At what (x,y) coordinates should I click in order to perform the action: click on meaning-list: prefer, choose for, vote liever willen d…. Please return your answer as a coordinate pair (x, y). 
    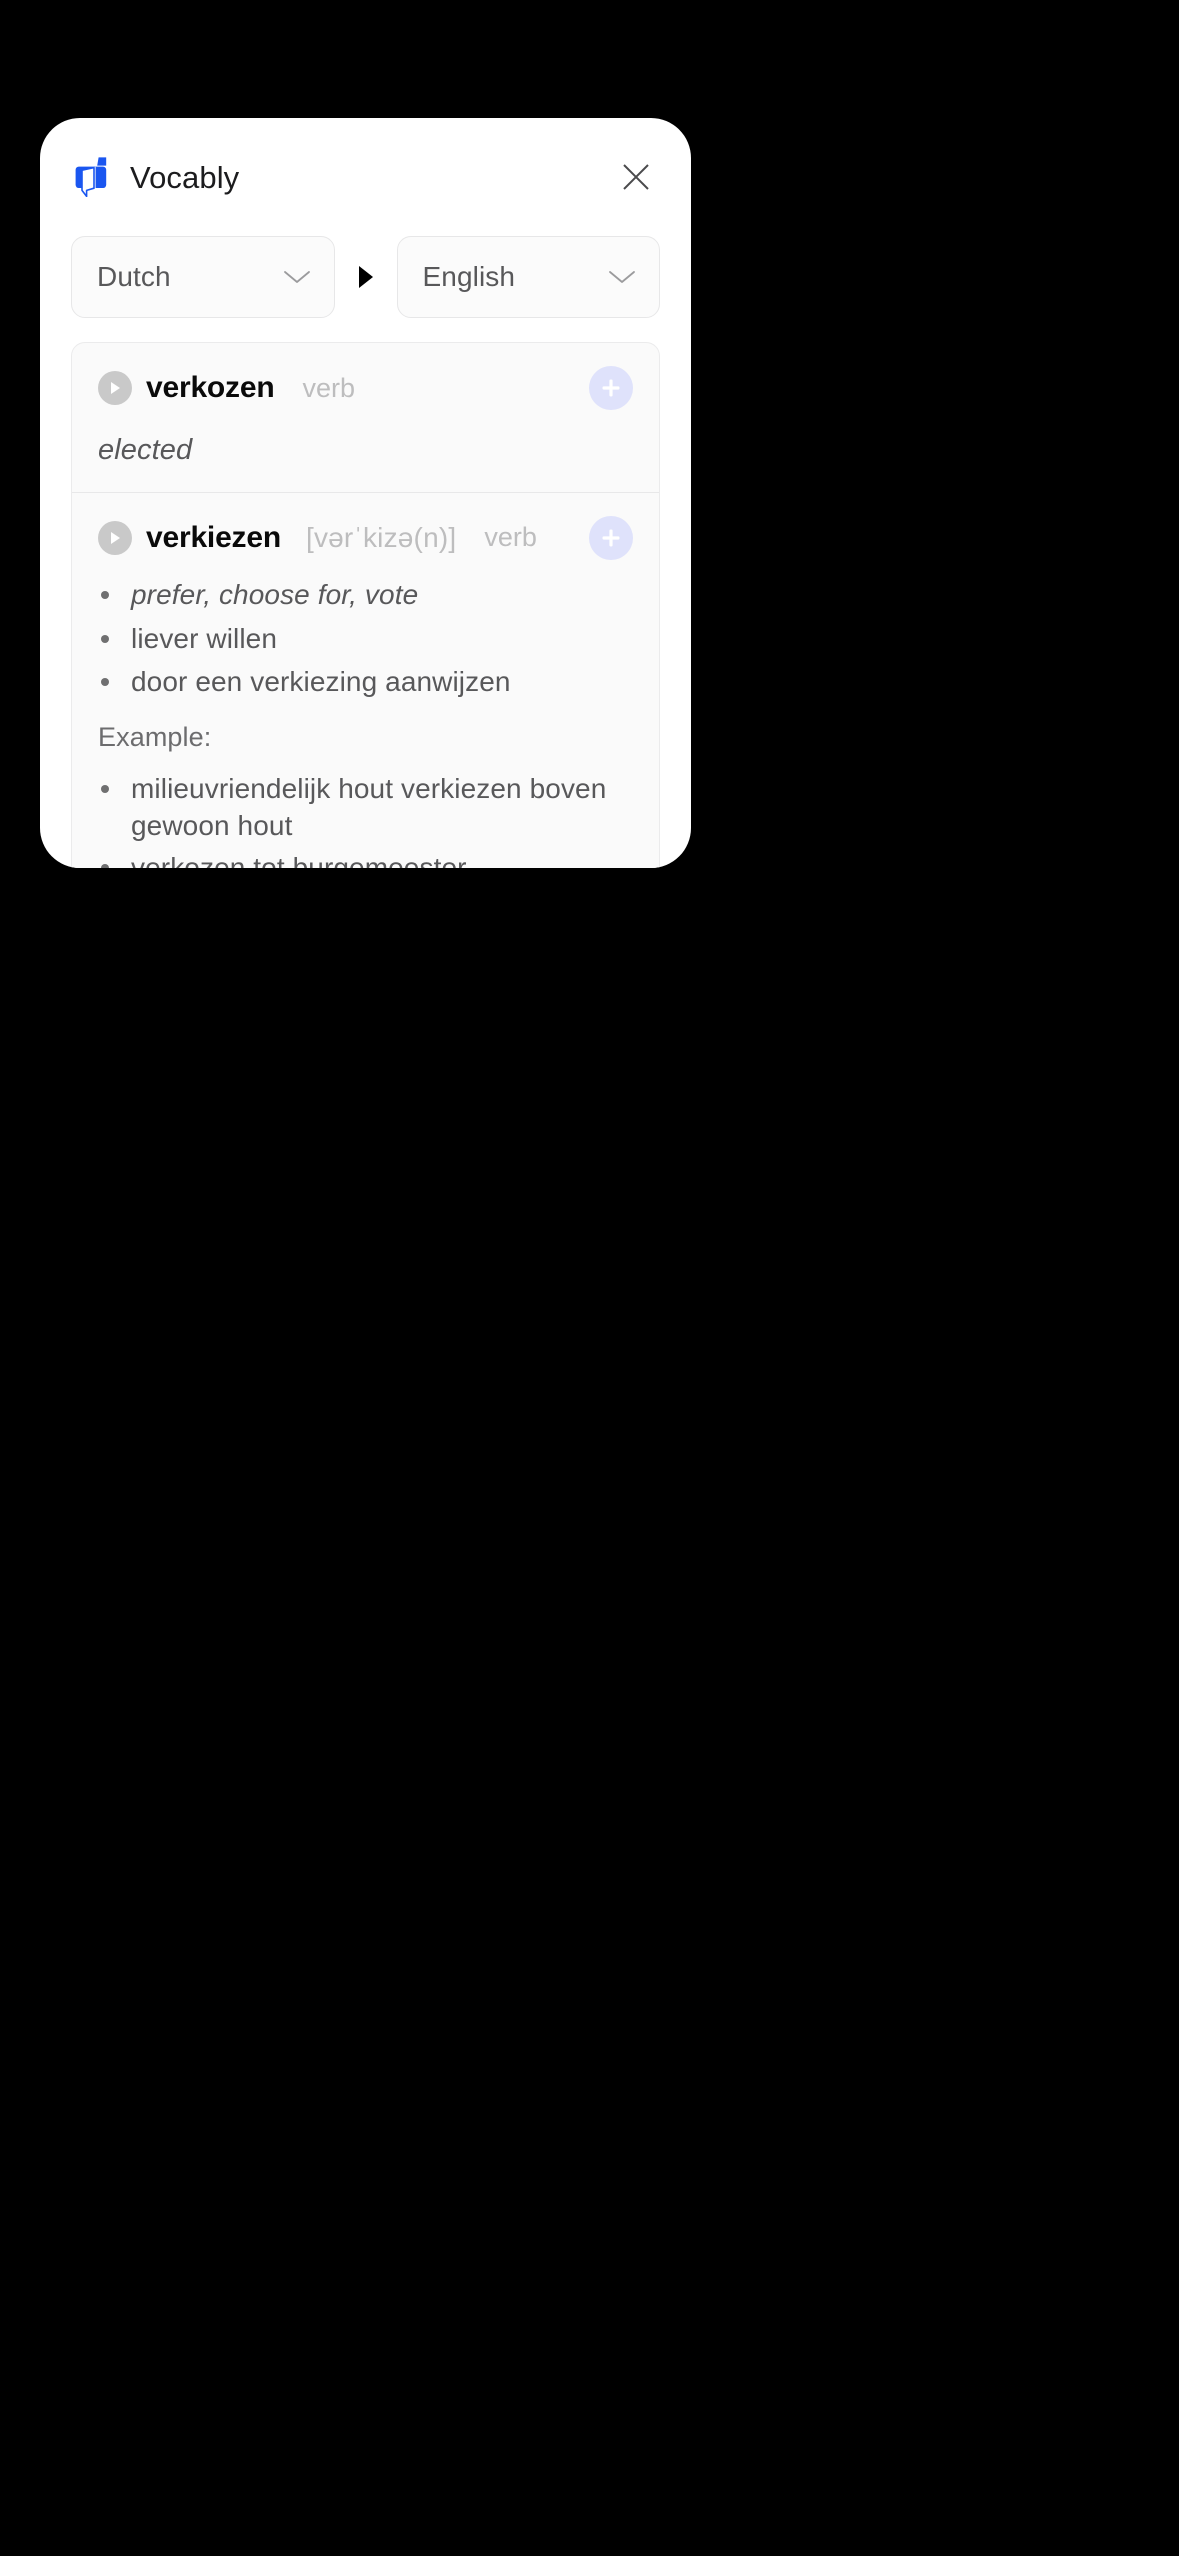
    Looking at the image, I should click on (365, 638).